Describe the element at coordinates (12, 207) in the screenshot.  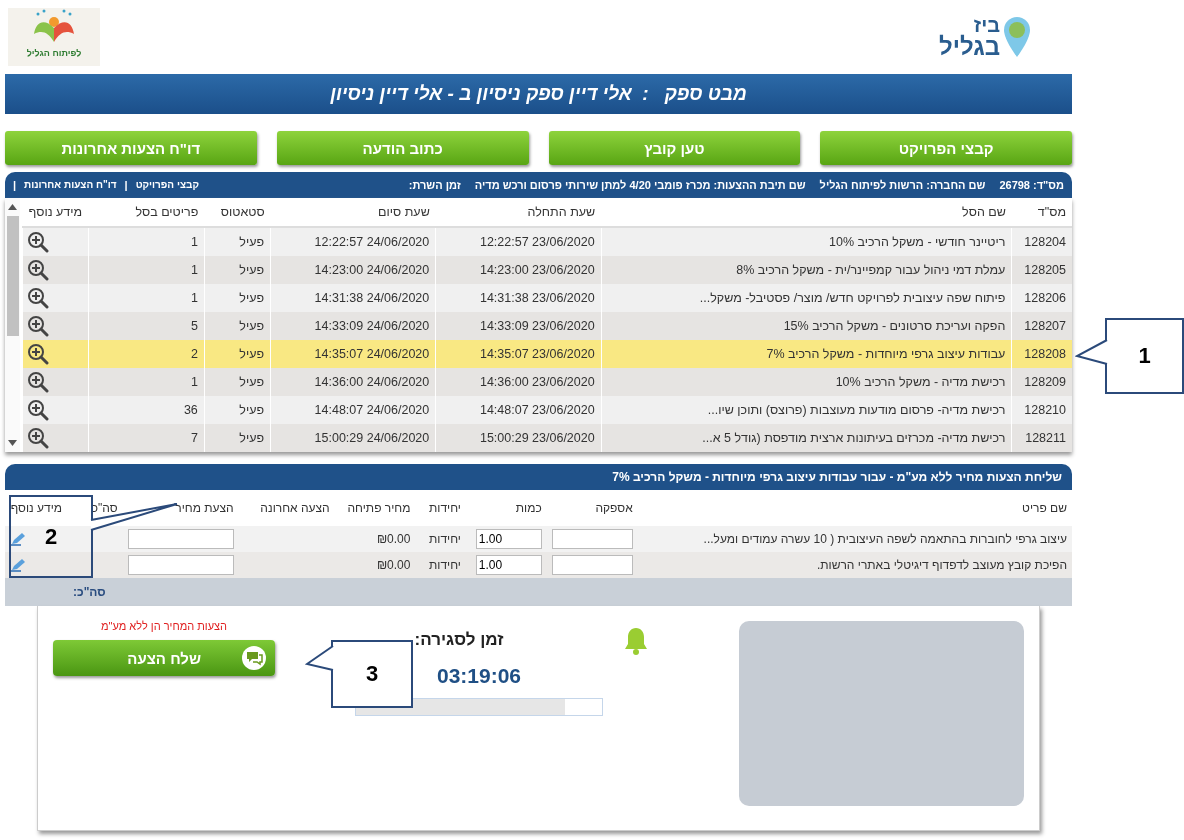
I see `scroll-up-icon` at that location.